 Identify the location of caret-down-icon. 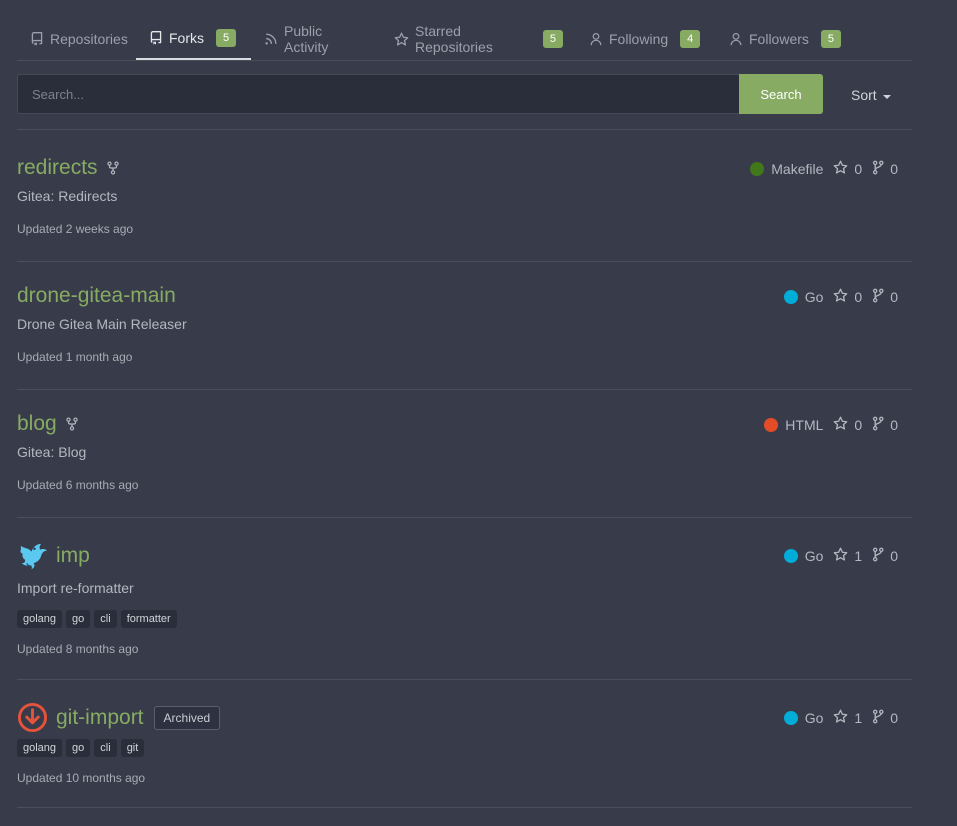
(886, 95).